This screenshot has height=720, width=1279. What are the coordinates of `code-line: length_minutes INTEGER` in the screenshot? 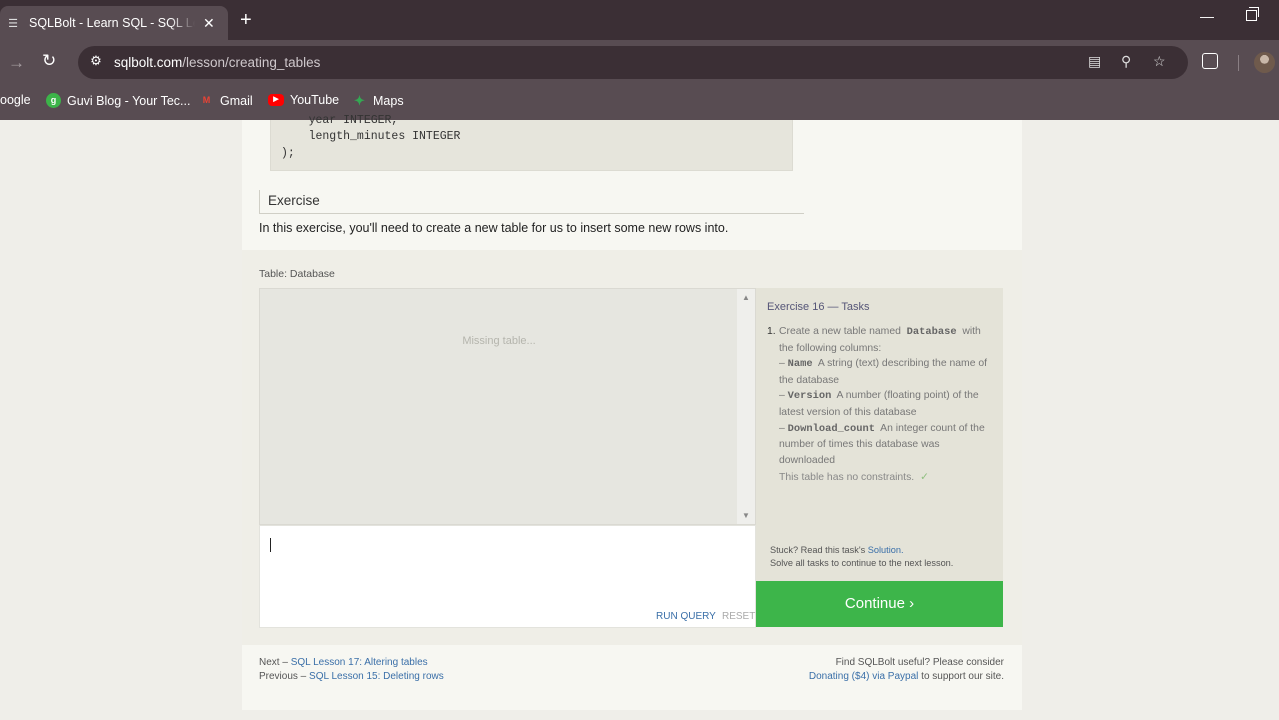 It's located at (371, 136).